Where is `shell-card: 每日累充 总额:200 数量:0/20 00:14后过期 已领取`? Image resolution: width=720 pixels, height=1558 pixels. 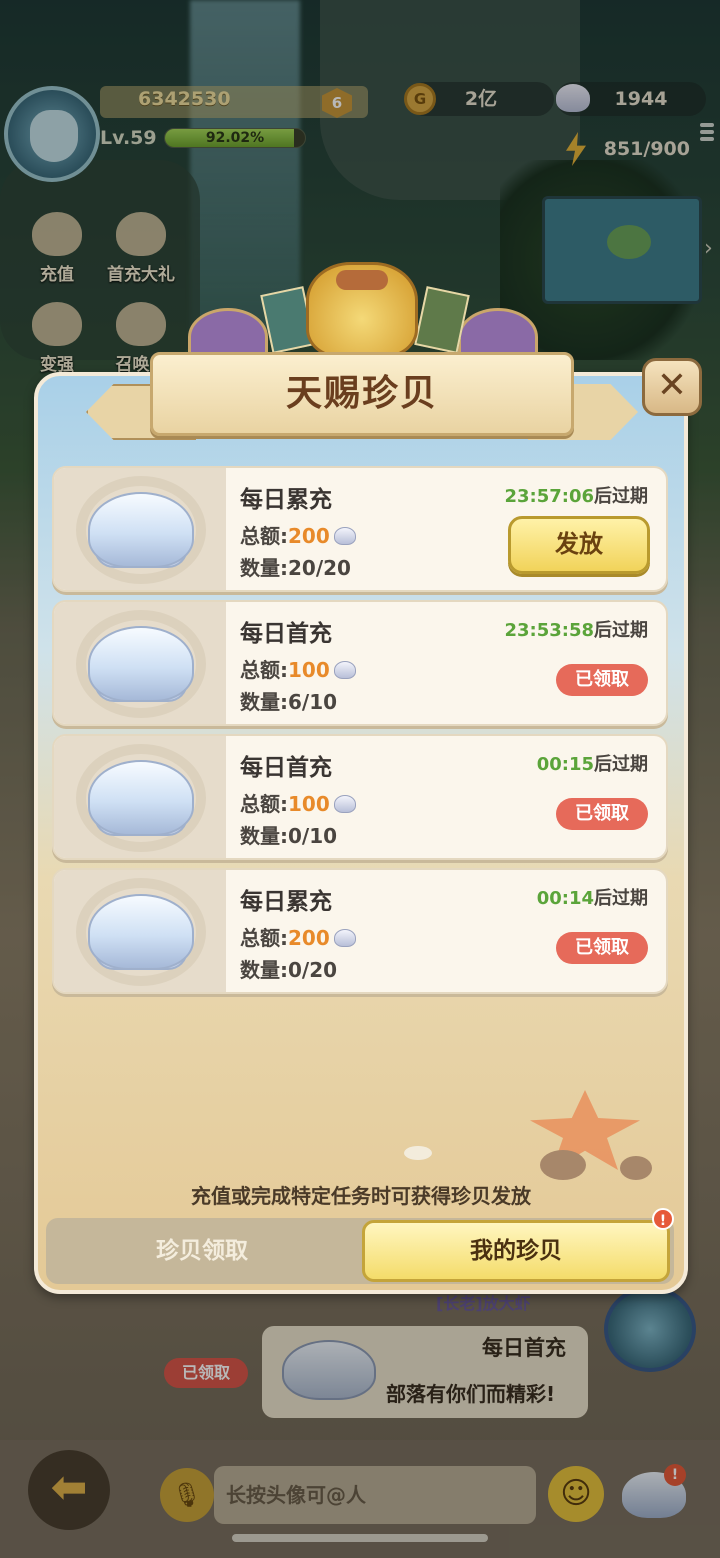 shell-card: 每日累充 总额:200 数量:0/20 00:14后过期 已领取 is located at coordinates (360, 931).